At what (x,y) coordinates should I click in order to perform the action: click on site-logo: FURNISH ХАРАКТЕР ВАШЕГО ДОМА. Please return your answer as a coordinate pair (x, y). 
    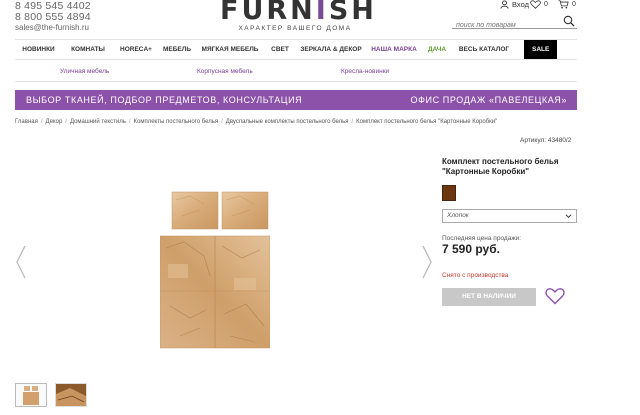
    Looking at the image, I should click on (297, 20).